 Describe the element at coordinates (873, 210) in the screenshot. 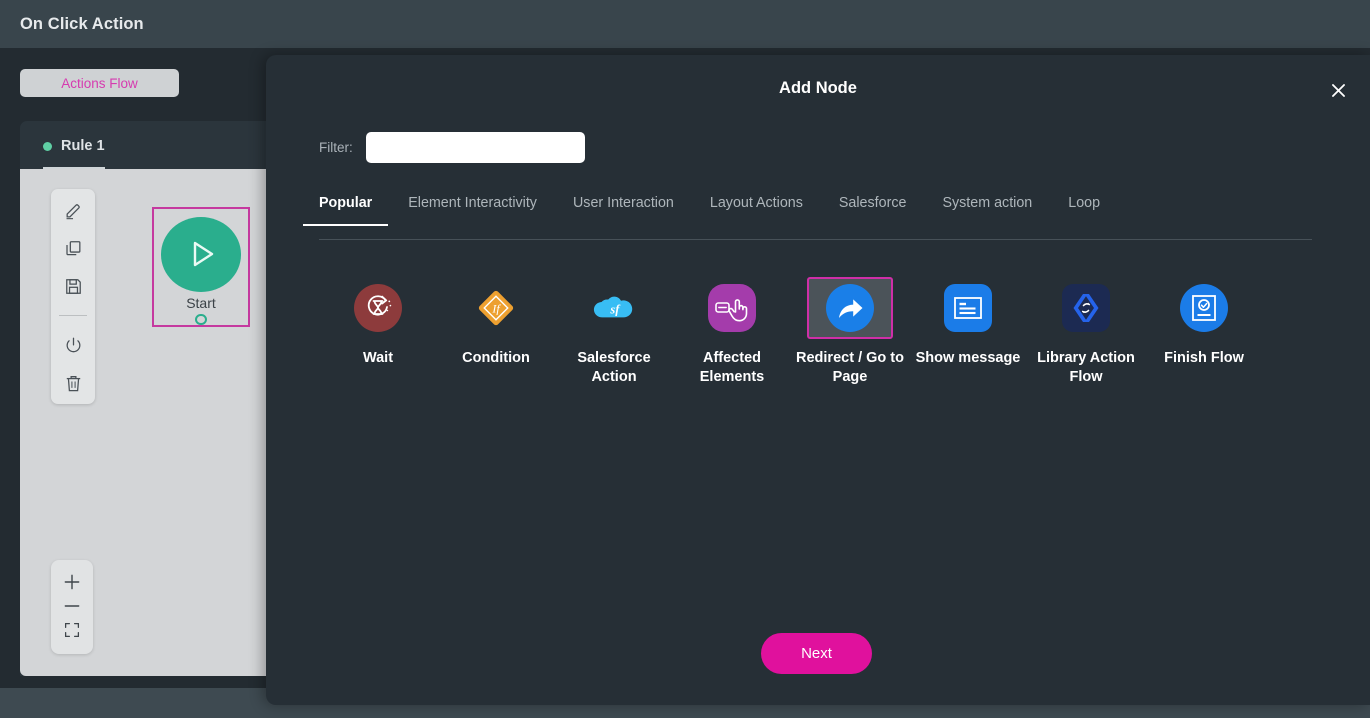

I see `tab-salesforce: Salesforce` at that location.